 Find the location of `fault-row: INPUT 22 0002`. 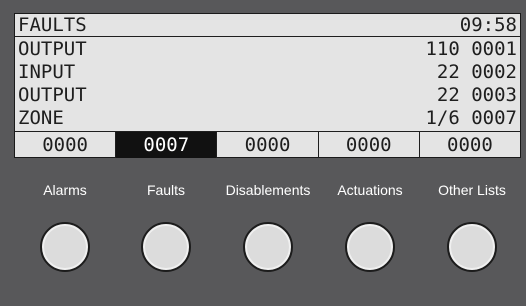

fault-row: INPUT 22 0002 is located at coordinates (267, 72).